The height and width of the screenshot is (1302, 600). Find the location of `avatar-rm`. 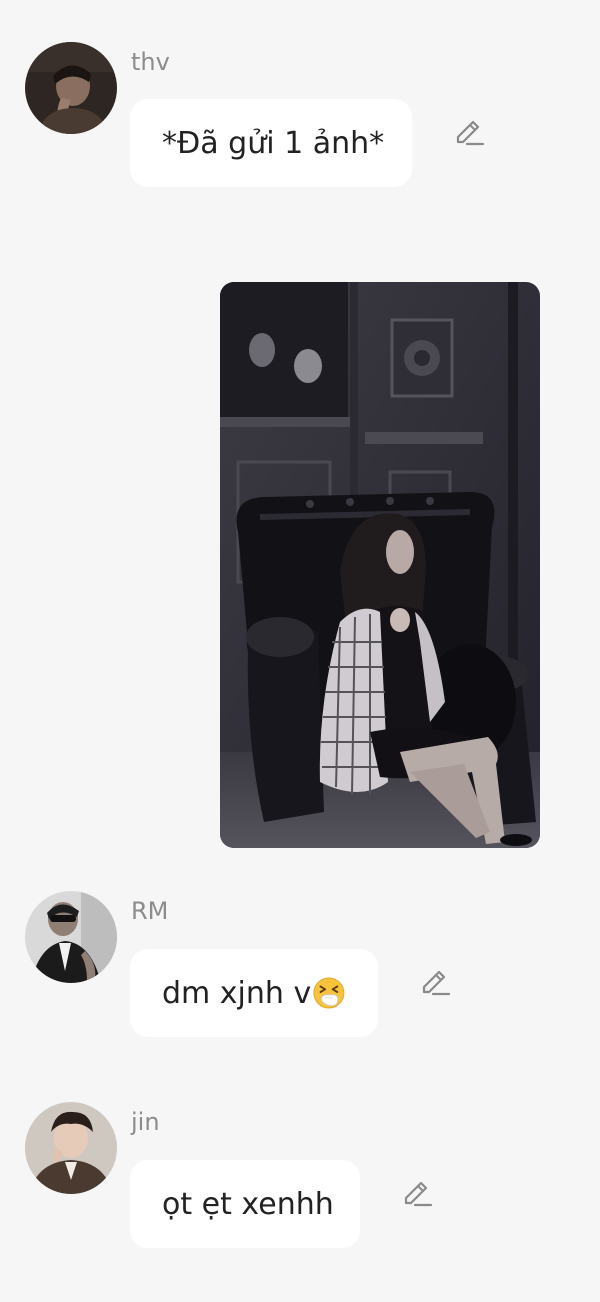

avatar-rm is located at coordinates (71, 937).